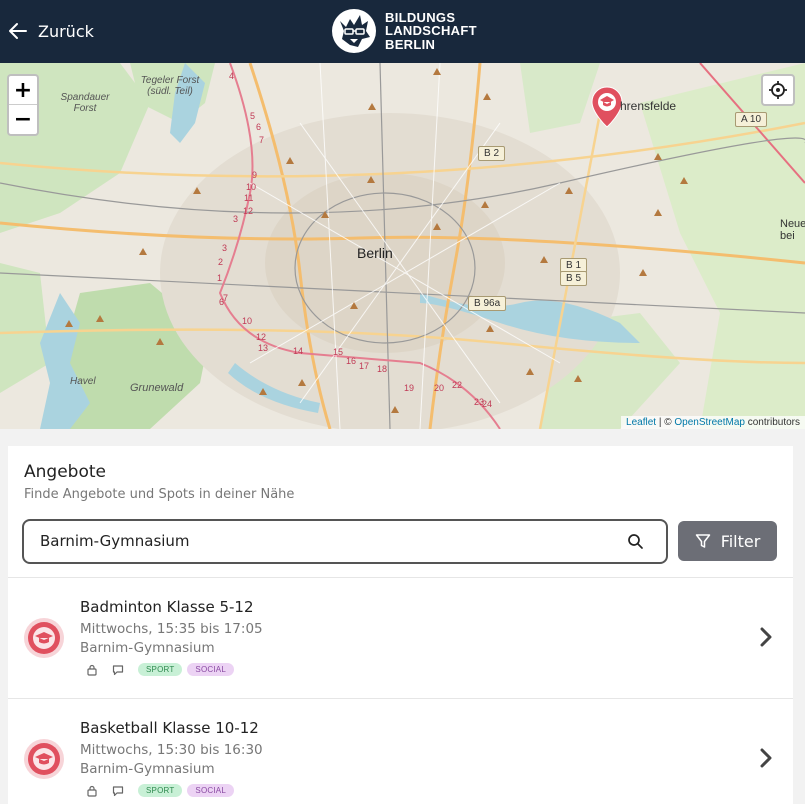  Describe the element at coordinates (170, 86) in the screenshot. I see `map-place-label: Tegeler Forst (südl. Teil)` at that location.